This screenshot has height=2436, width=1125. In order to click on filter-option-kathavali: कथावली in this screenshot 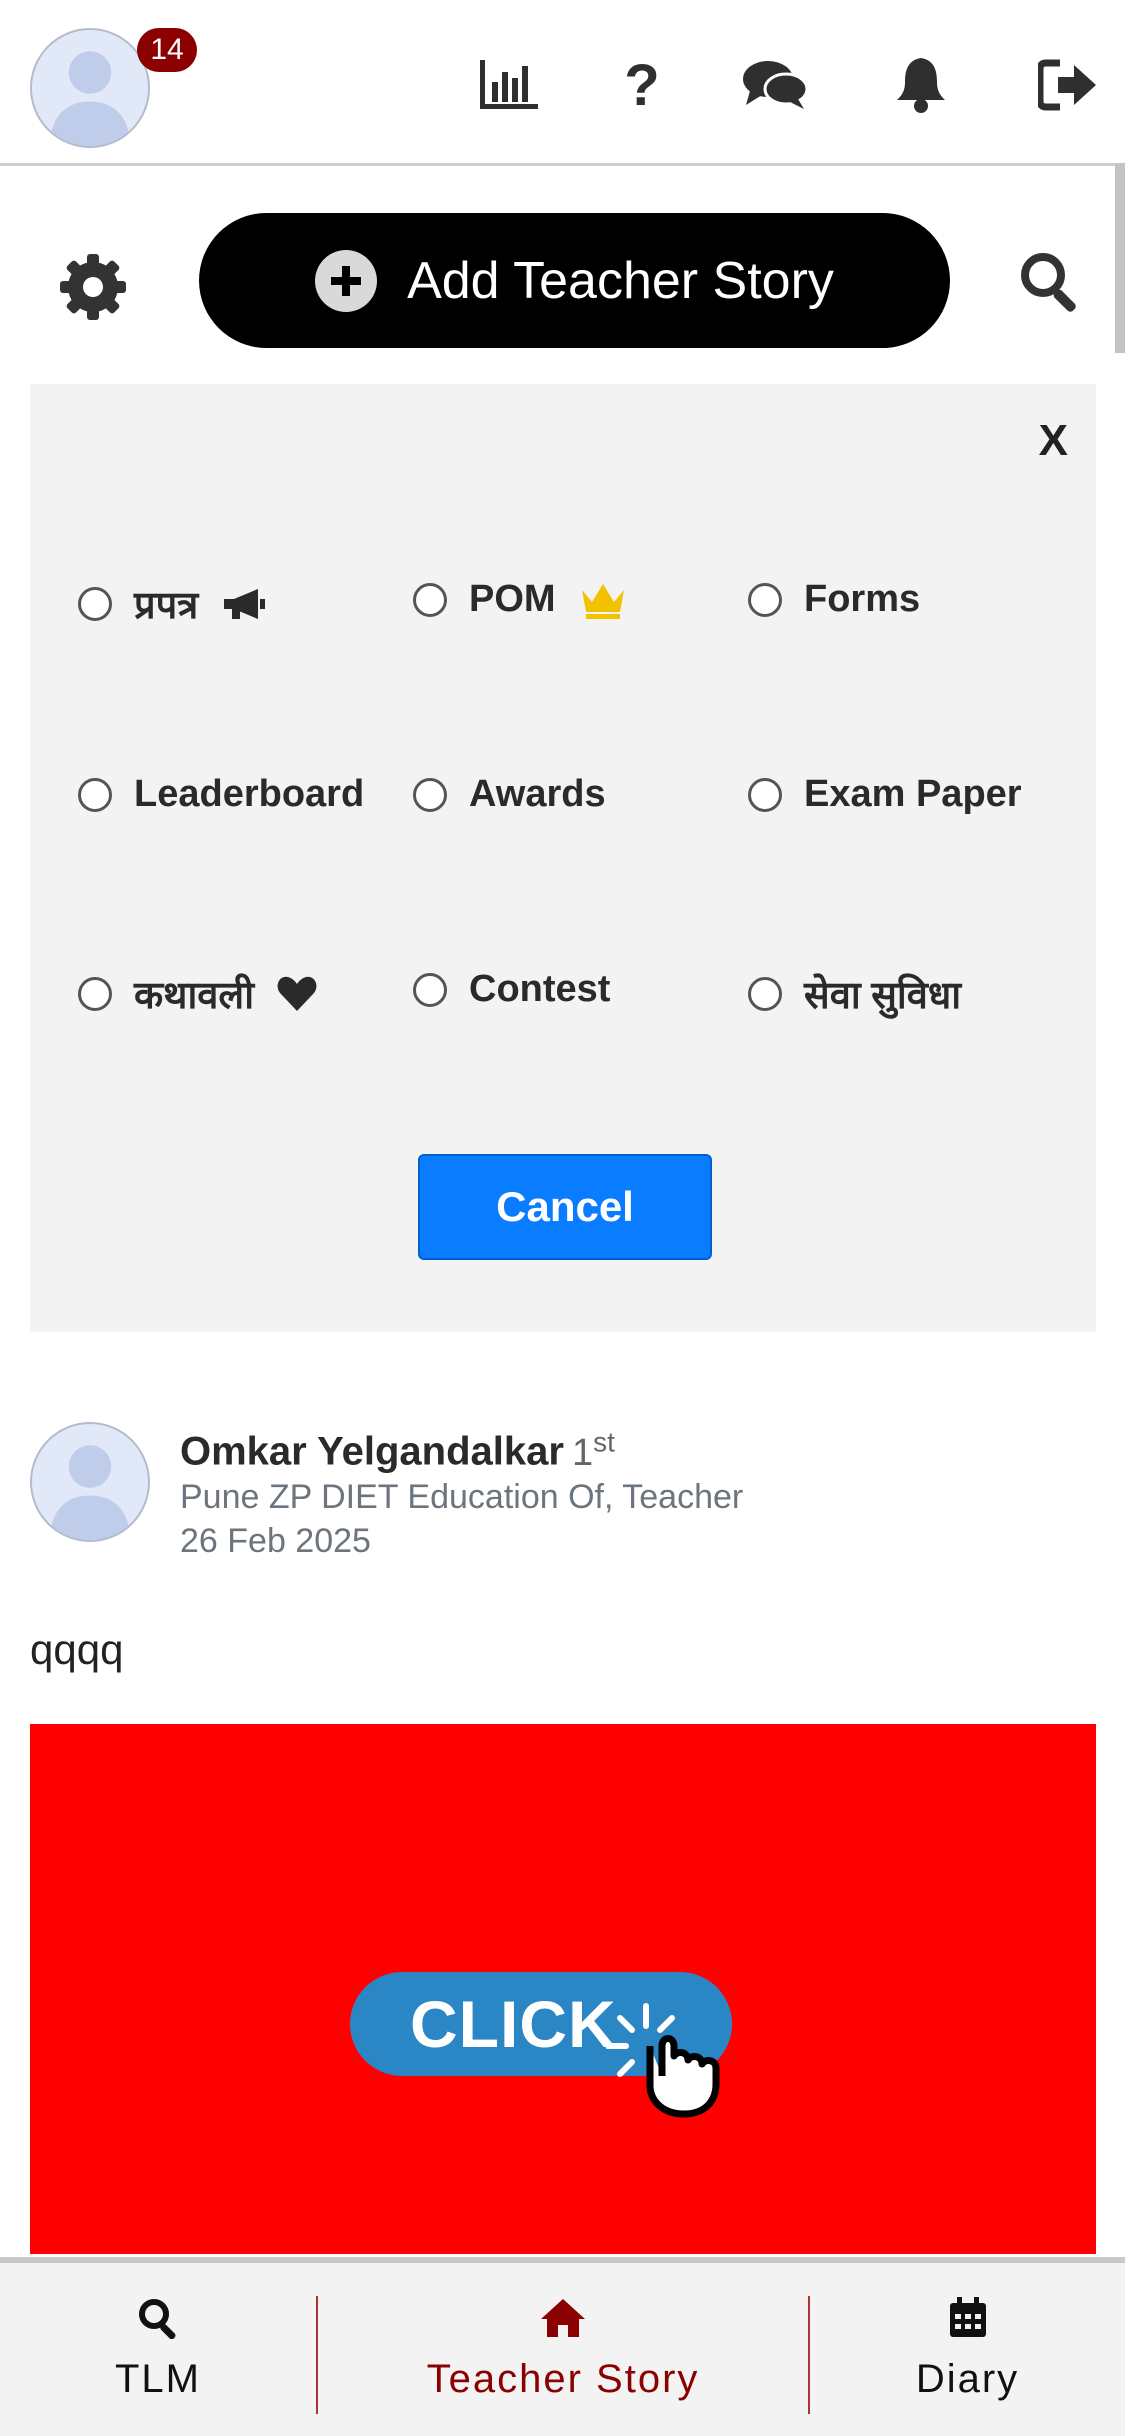, I will do `click(198, 994)`.